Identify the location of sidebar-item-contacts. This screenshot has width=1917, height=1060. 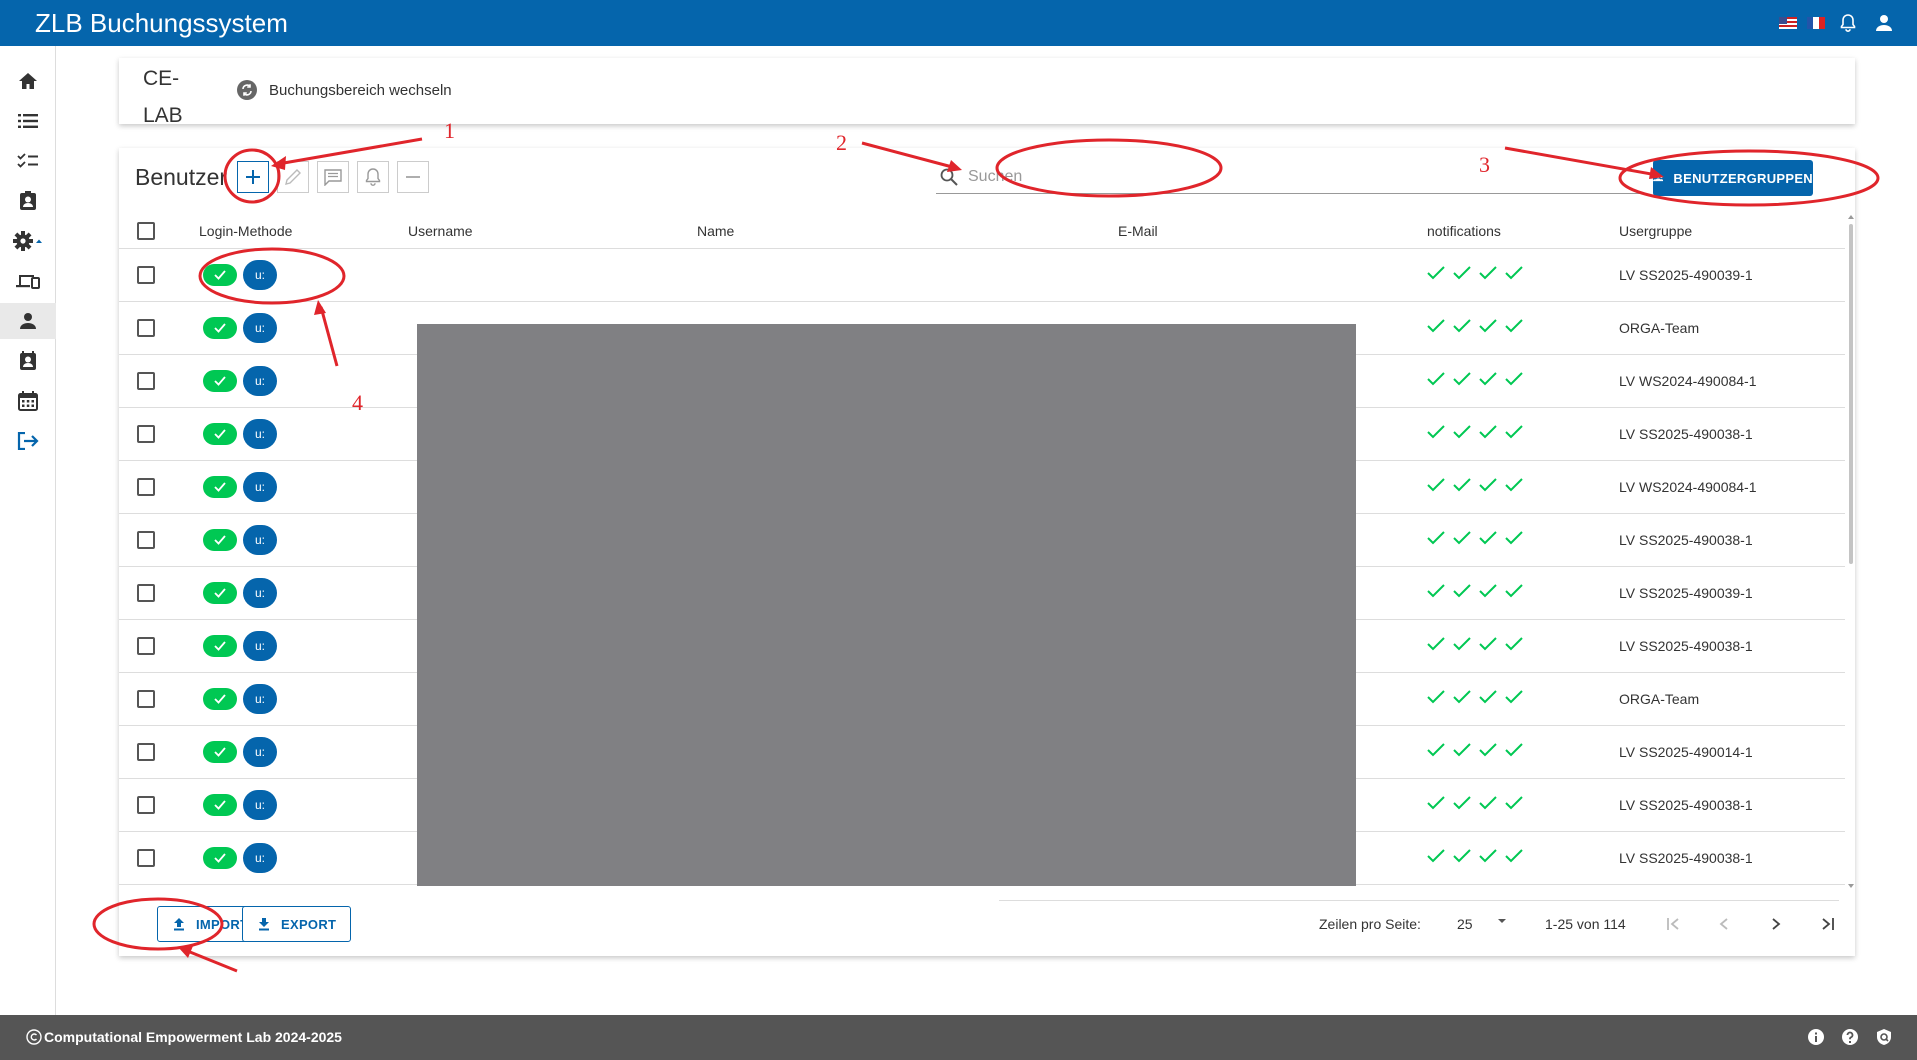
(28, 361).